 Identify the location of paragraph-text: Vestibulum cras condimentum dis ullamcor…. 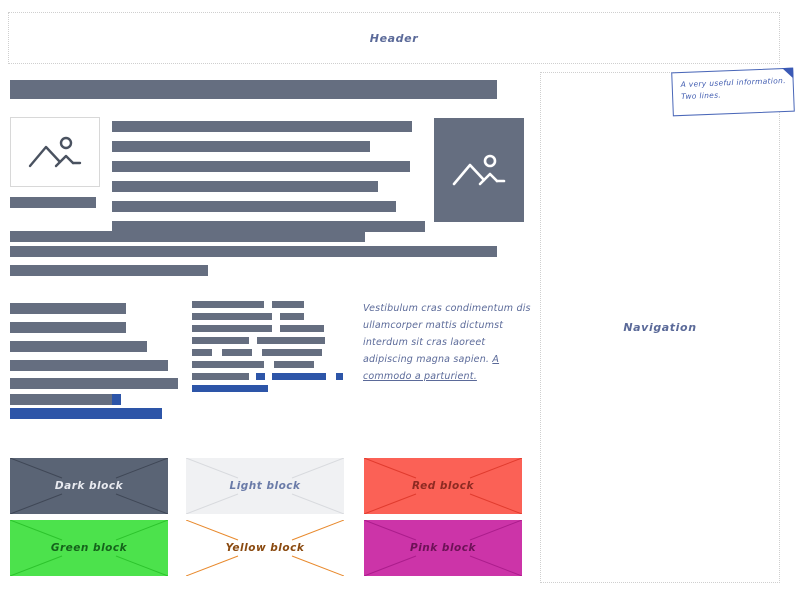
(447, 334).